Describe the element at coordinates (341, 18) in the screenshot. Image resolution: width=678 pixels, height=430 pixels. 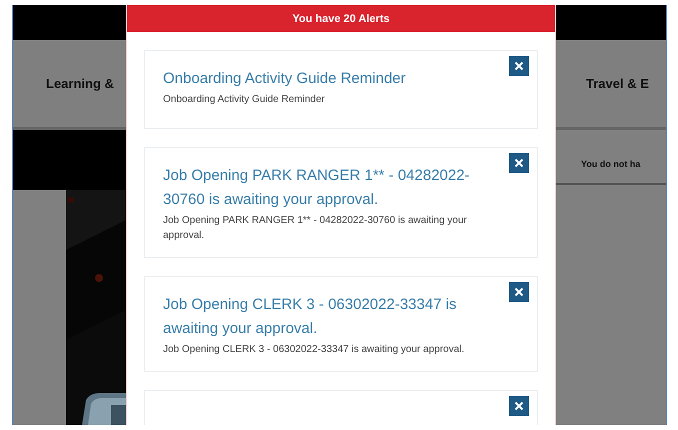
I see `dialog-title: You have 20 Alerts` at that location.